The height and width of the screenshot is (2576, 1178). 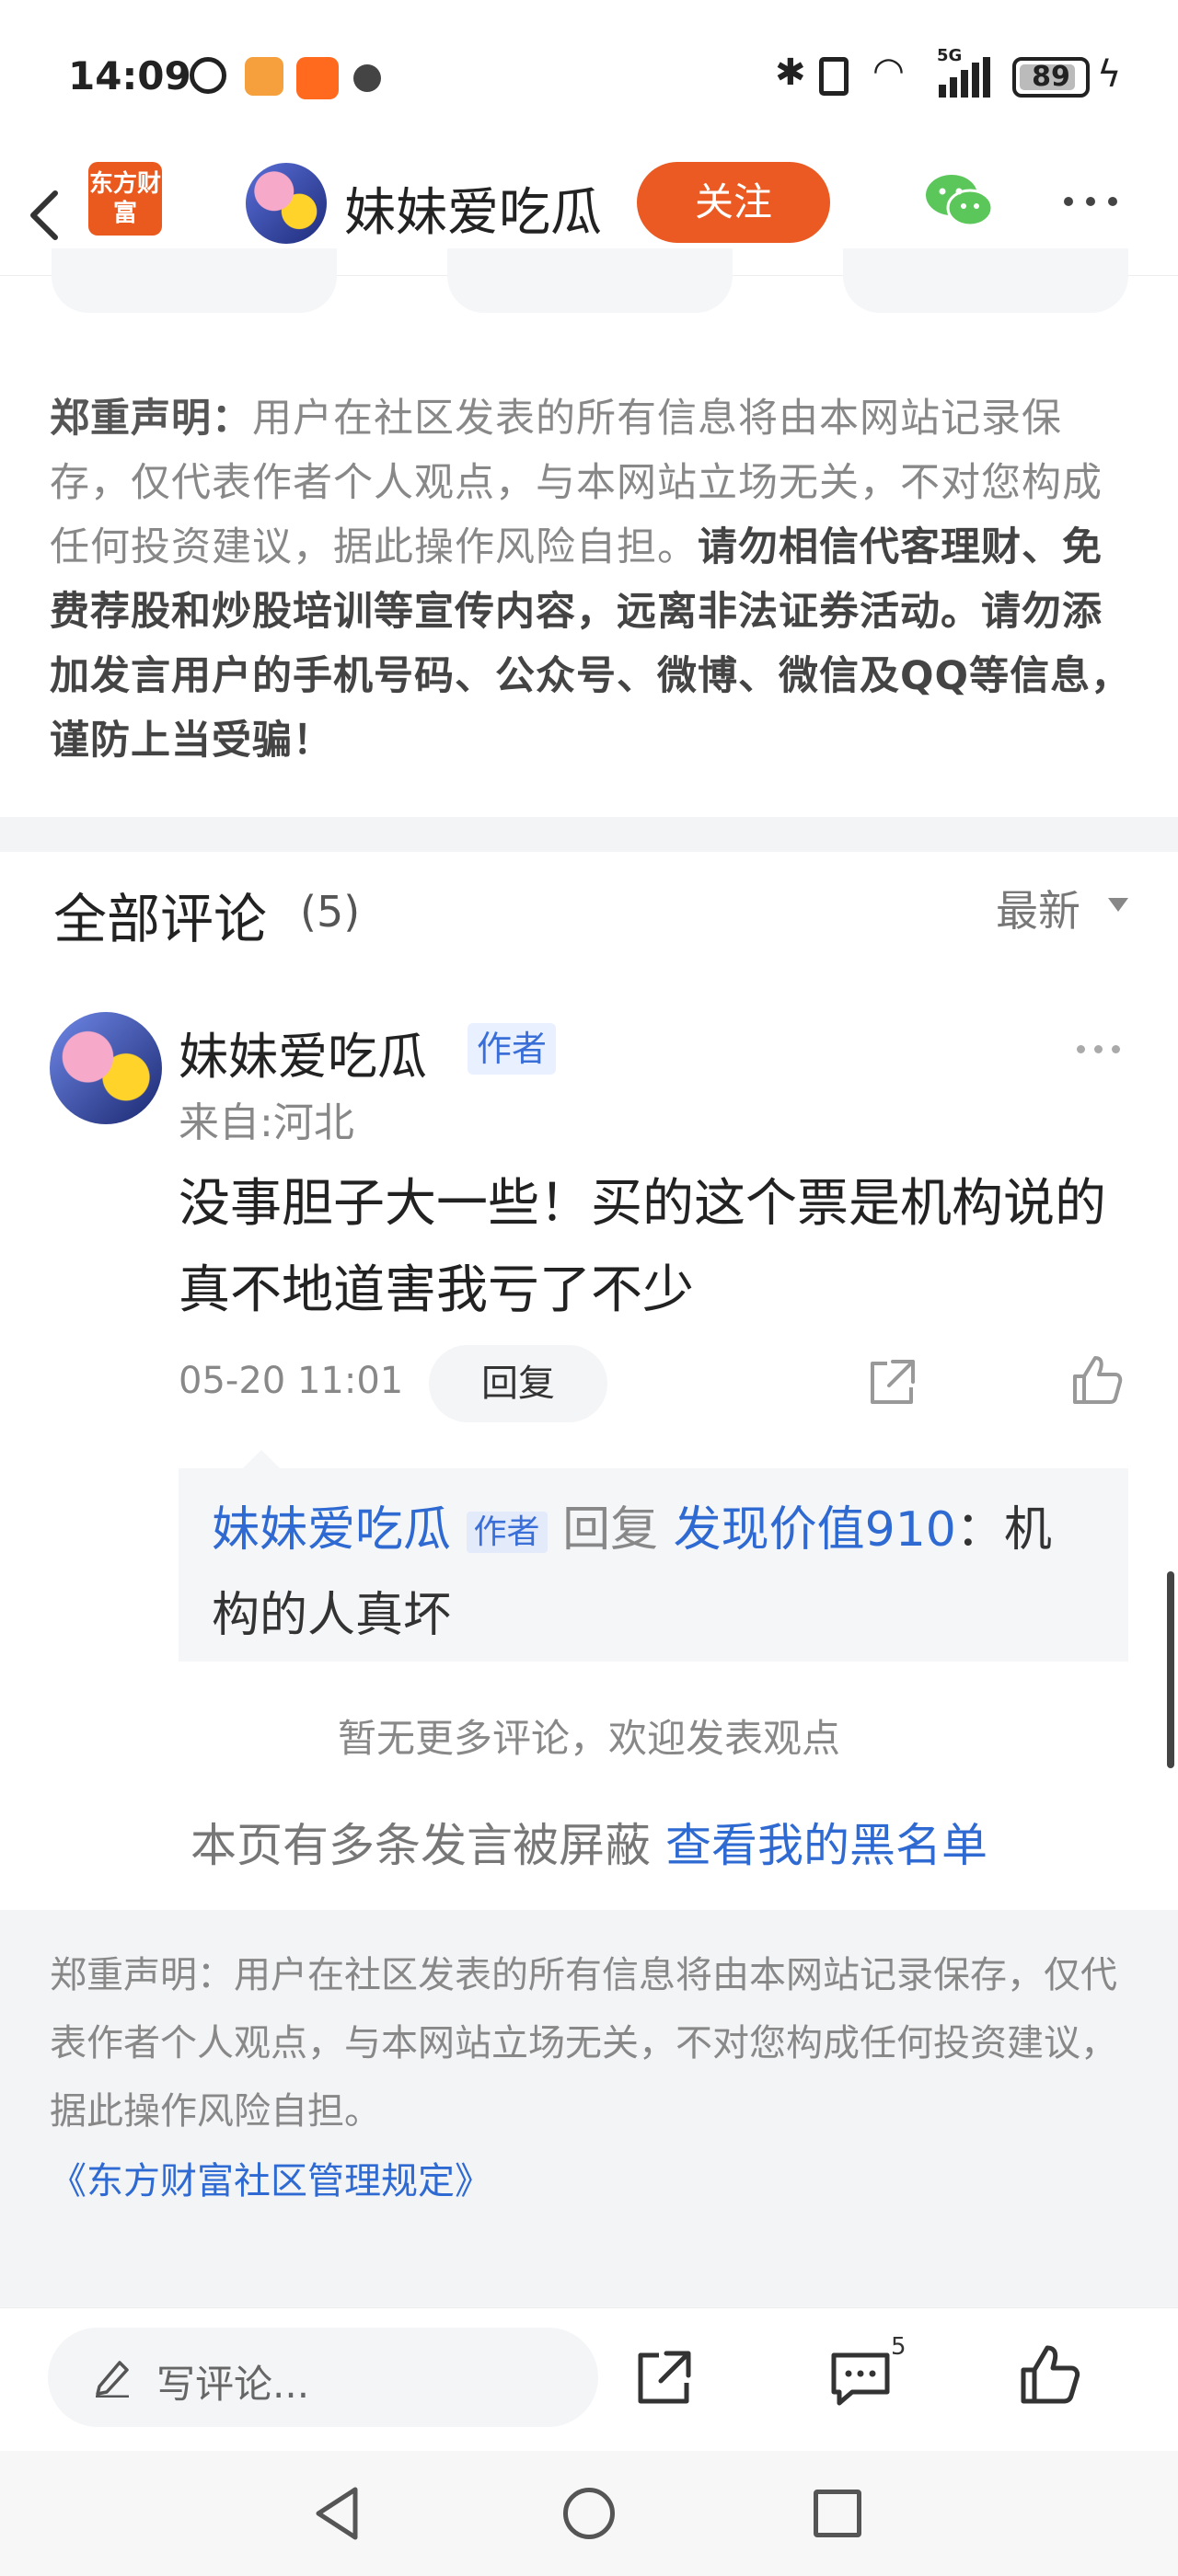 I want to click on nav-back-icon, so click(x=336, y=2513).